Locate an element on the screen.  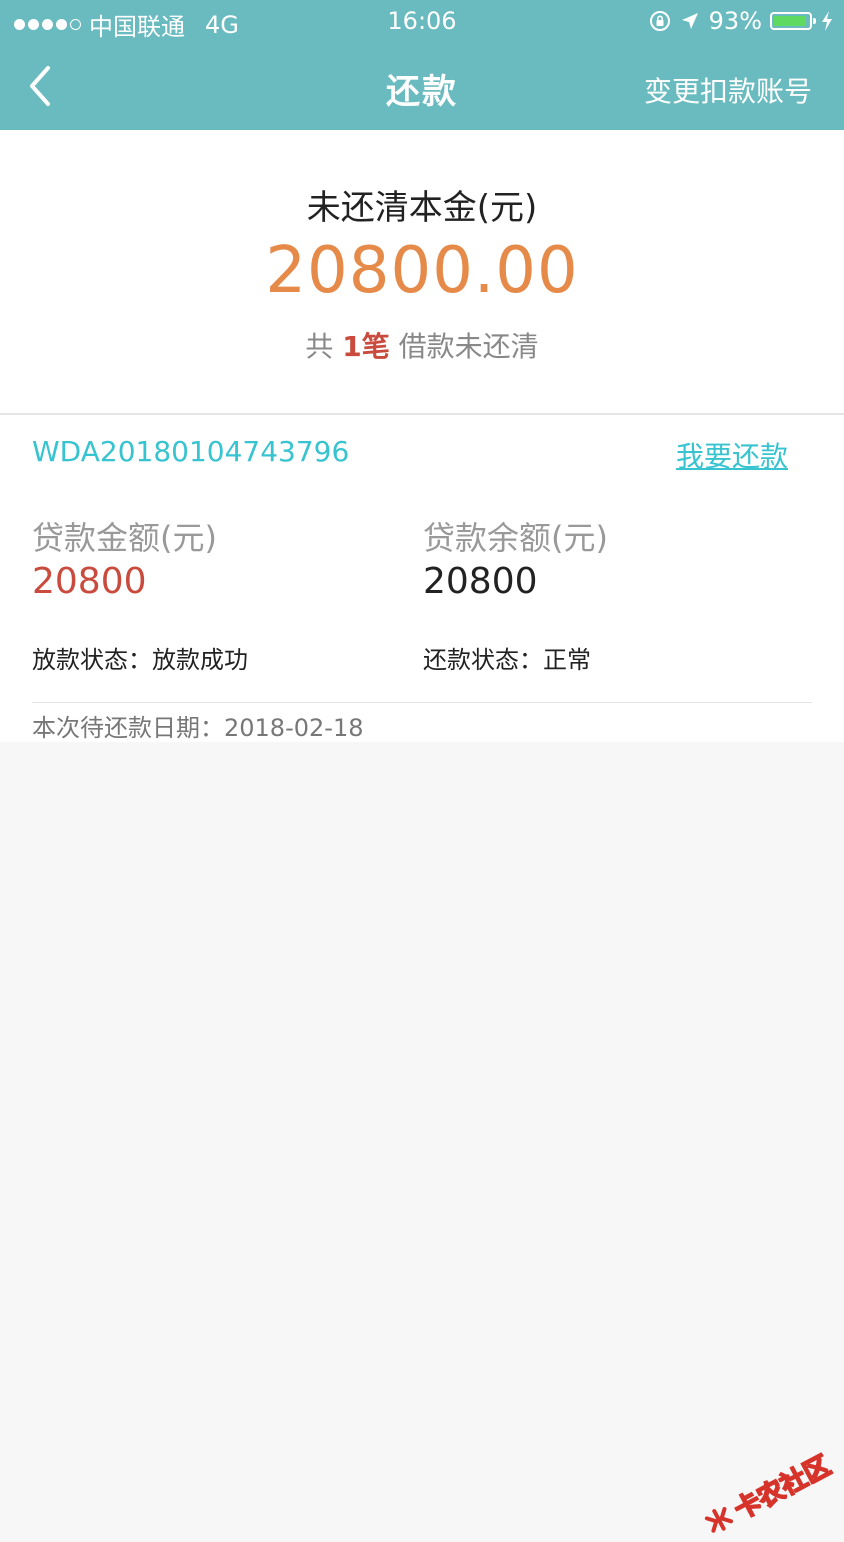
count-value: 1笔 is located at coordinates (366, 346).